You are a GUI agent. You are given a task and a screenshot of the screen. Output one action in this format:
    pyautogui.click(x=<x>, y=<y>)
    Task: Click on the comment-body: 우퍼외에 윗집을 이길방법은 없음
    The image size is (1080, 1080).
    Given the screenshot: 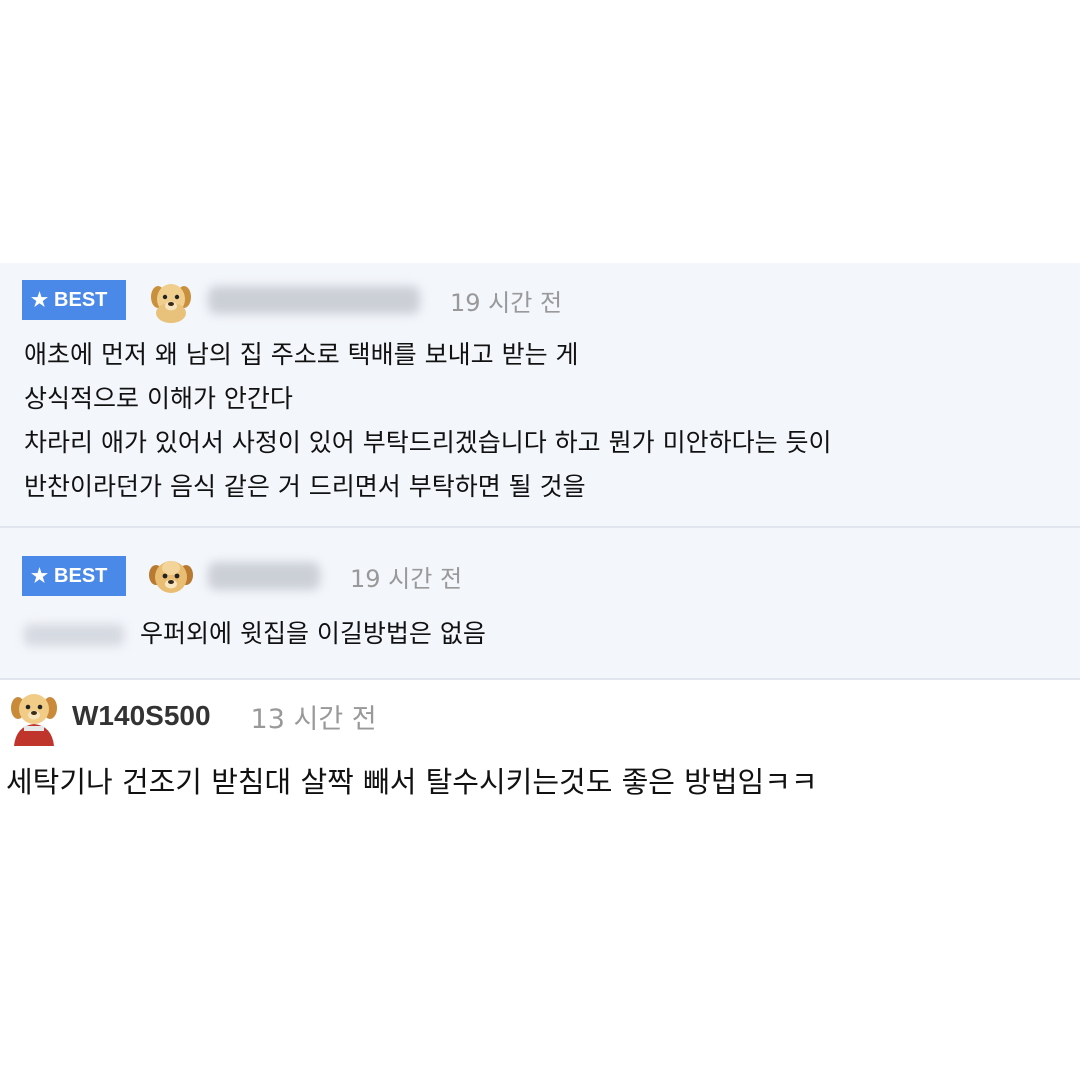 What is the action you would take?
    pyautogui.click(x=255, y=634)
    